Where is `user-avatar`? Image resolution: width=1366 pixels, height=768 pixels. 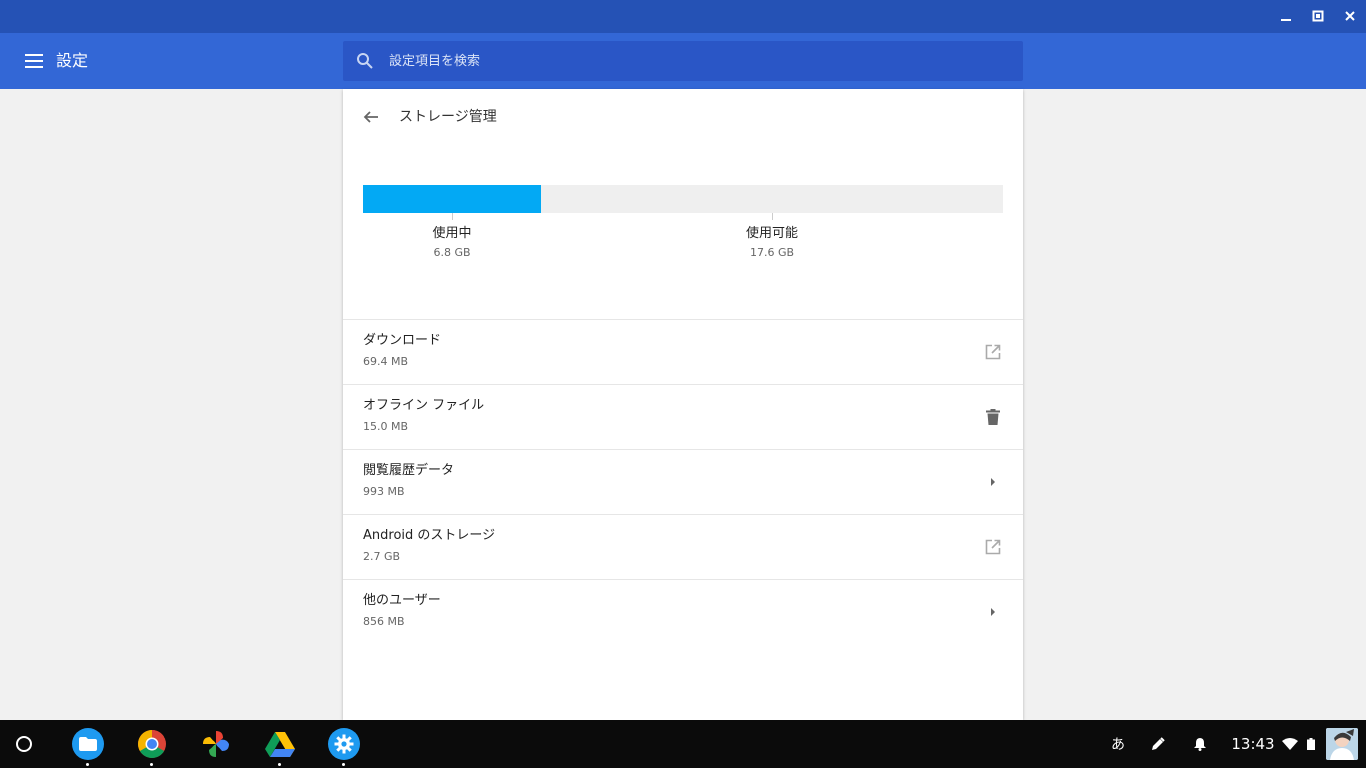 user-avatar is located at coordinates (1342, 744).